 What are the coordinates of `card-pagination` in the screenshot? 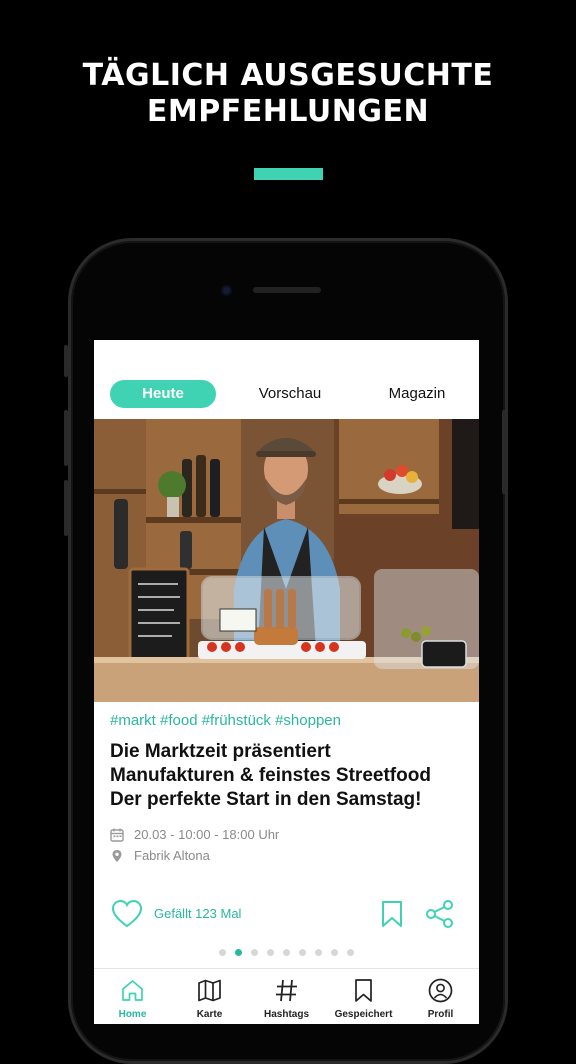 It's located at (286, 952).